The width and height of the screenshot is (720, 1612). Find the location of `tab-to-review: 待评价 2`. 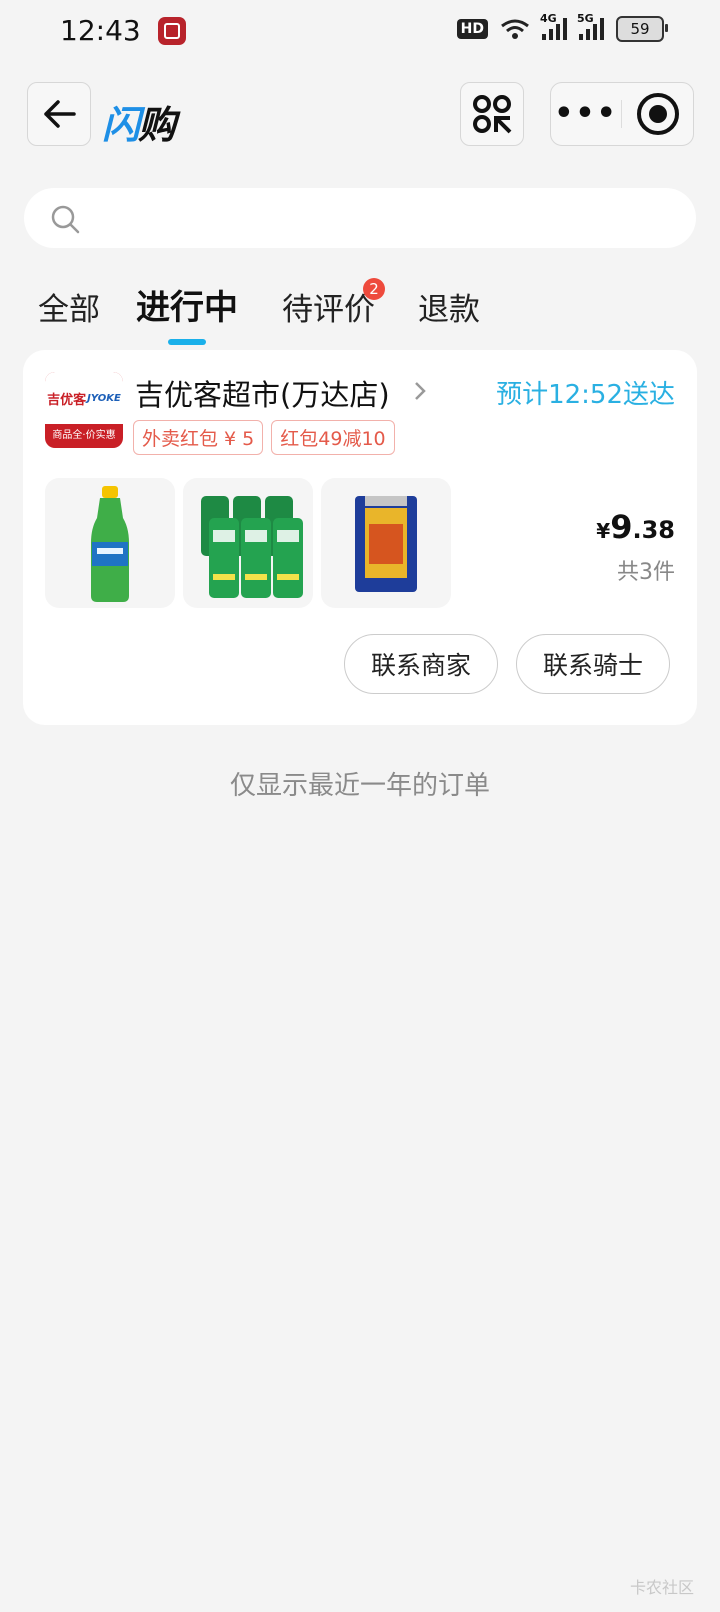

tab-to-review: 待评价 2 is located at coordinates (333, 303).